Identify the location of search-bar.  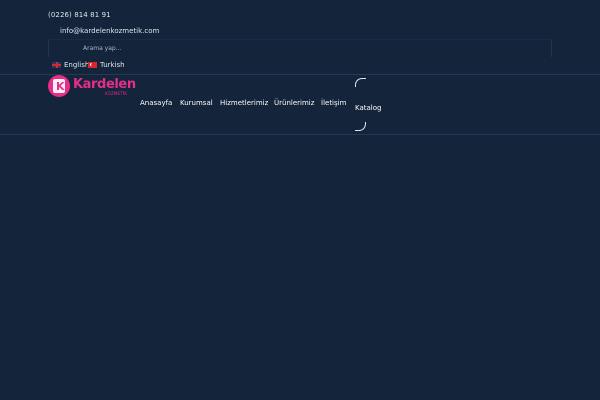
(300, 48).